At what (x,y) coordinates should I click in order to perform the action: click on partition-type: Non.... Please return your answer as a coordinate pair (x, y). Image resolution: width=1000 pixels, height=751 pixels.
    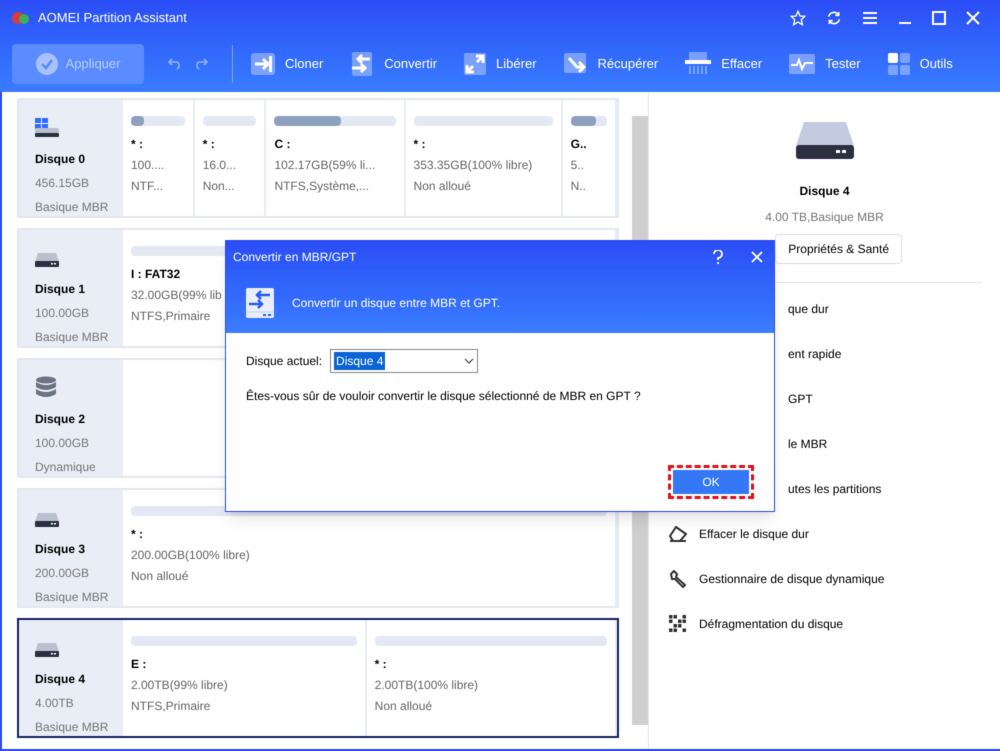
    Looking at the image, I should click on (218, 186).